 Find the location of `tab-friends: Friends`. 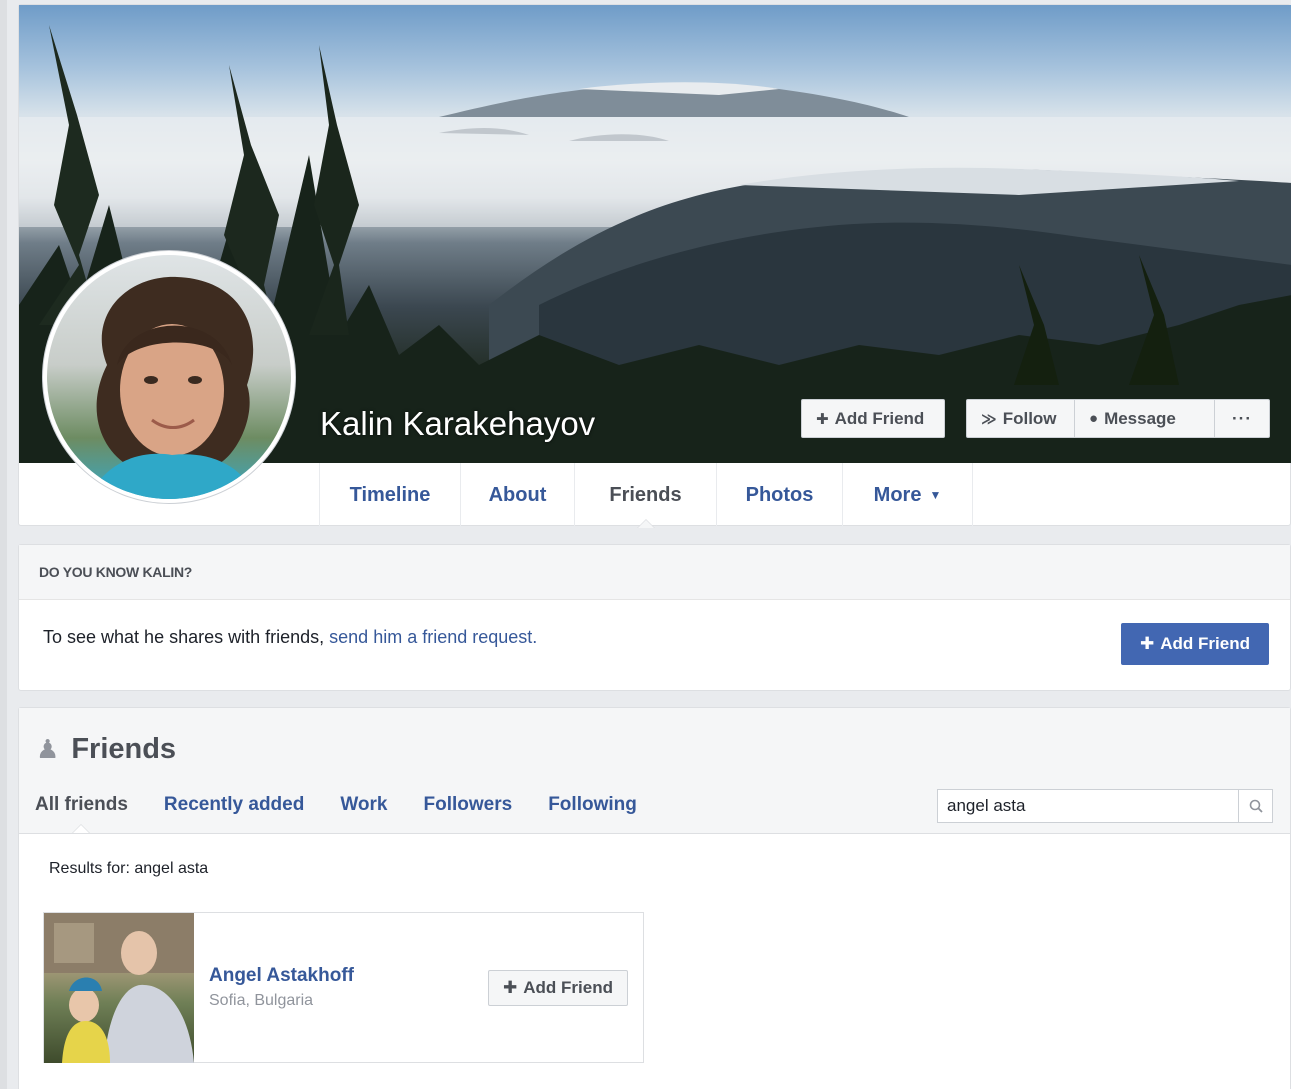

tab-friends: Friends is located at coordinates (646, 495).